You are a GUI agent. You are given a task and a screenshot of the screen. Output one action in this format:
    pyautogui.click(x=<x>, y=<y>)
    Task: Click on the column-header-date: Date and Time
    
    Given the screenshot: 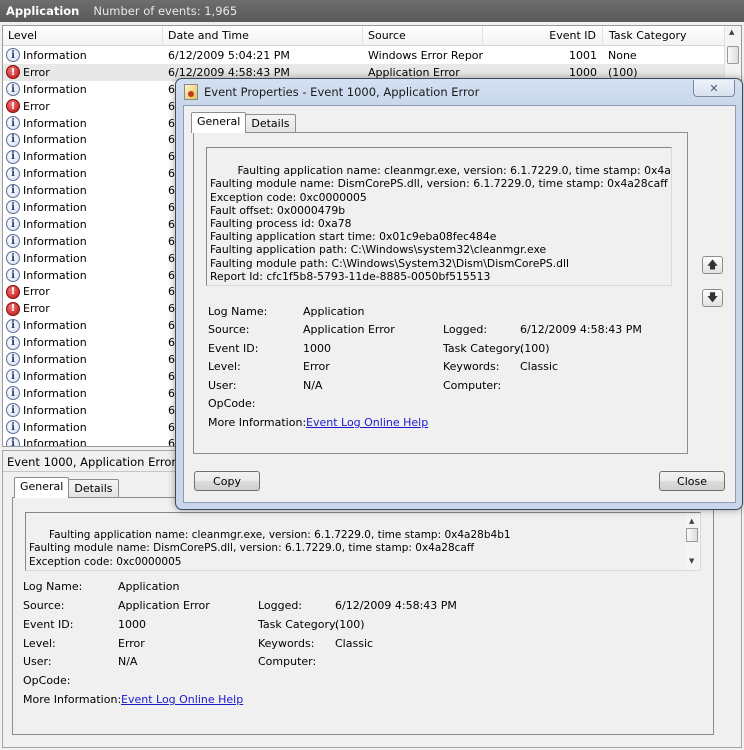 What is the action you would take?
    pyautogui.click(x=263, y=36)
    